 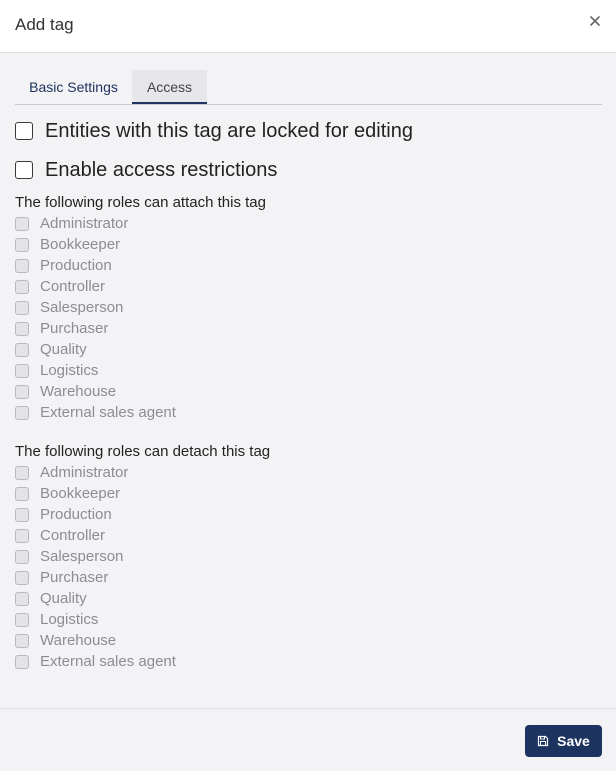 What do you see at coordinates (308, 87) in the screenshot?
I see `tab-bar: Basic Settings Access` at bounding box center [308, 87].